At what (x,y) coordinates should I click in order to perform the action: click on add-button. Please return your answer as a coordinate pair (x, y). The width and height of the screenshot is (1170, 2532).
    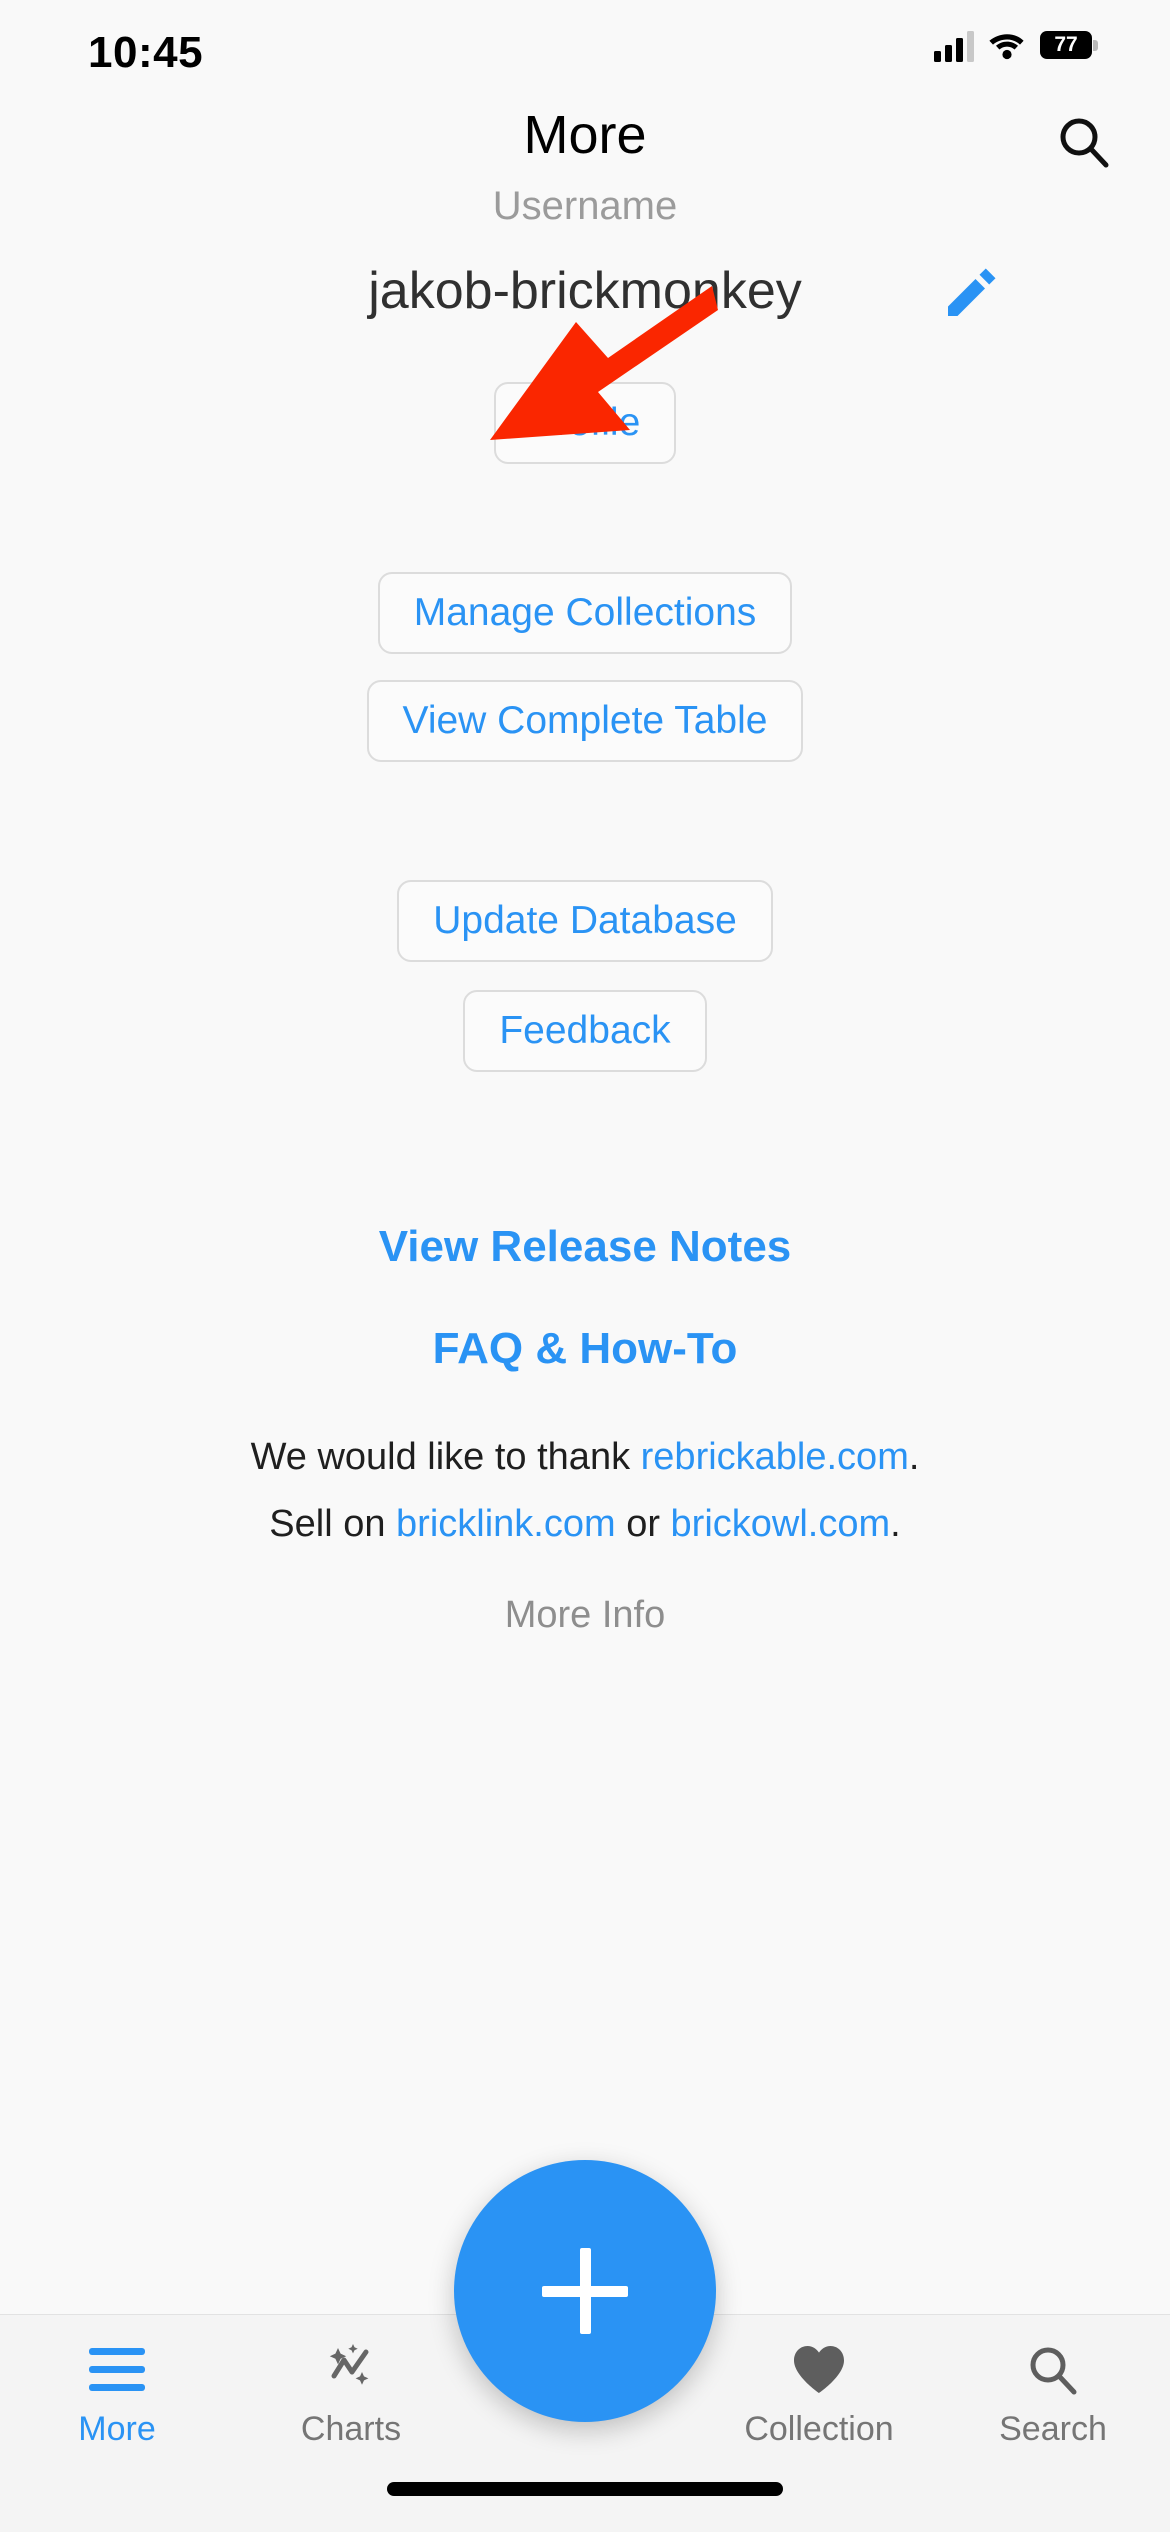
    Looking at the image, I should click on (585, 2291).